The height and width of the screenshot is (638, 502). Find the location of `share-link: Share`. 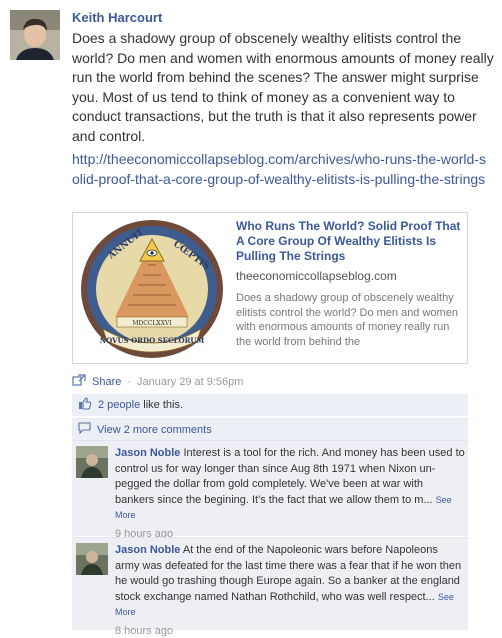

share-link: Share is located at coordinates (106, 382).